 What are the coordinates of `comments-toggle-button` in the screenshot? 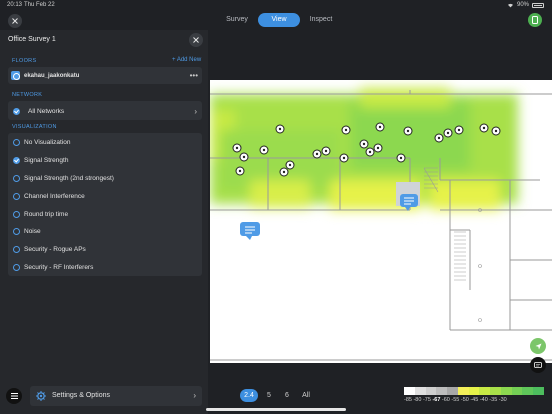 It's located at (538, 365).